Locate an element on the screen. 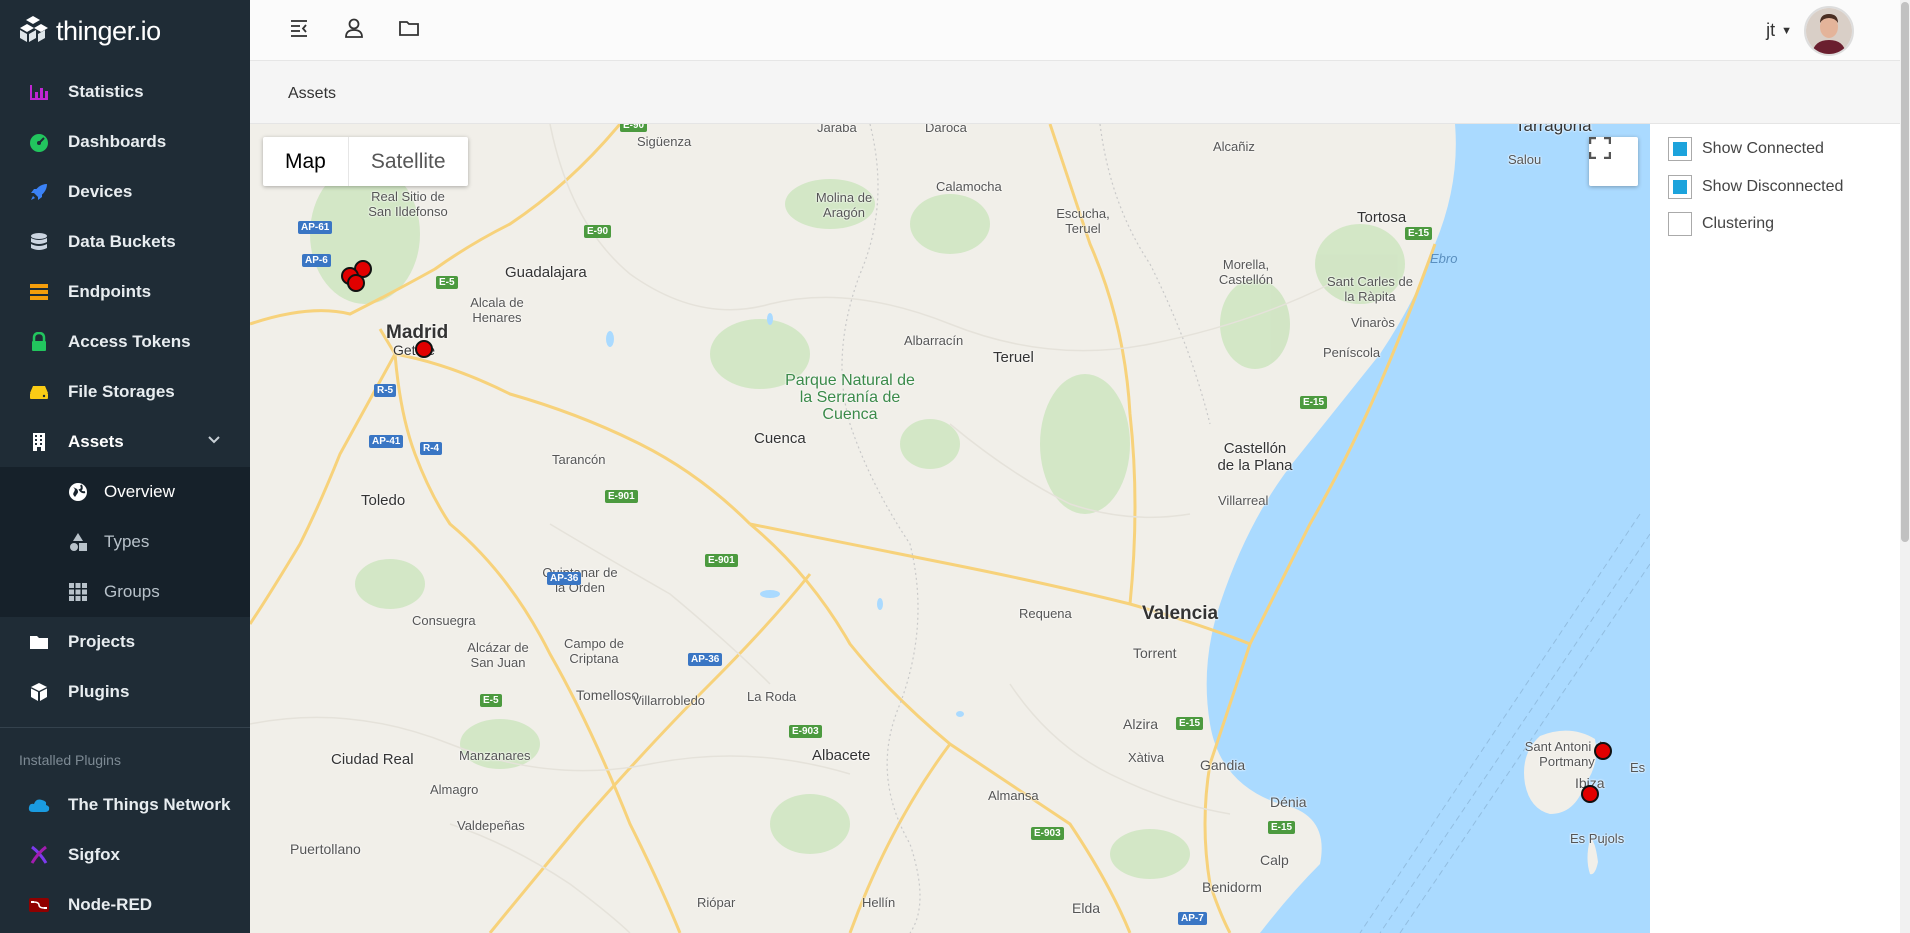 The width and height of the screenshot is (1910, 933). map-label-escucha: Escucha, Teruel is located at coordinates (1083, 221).